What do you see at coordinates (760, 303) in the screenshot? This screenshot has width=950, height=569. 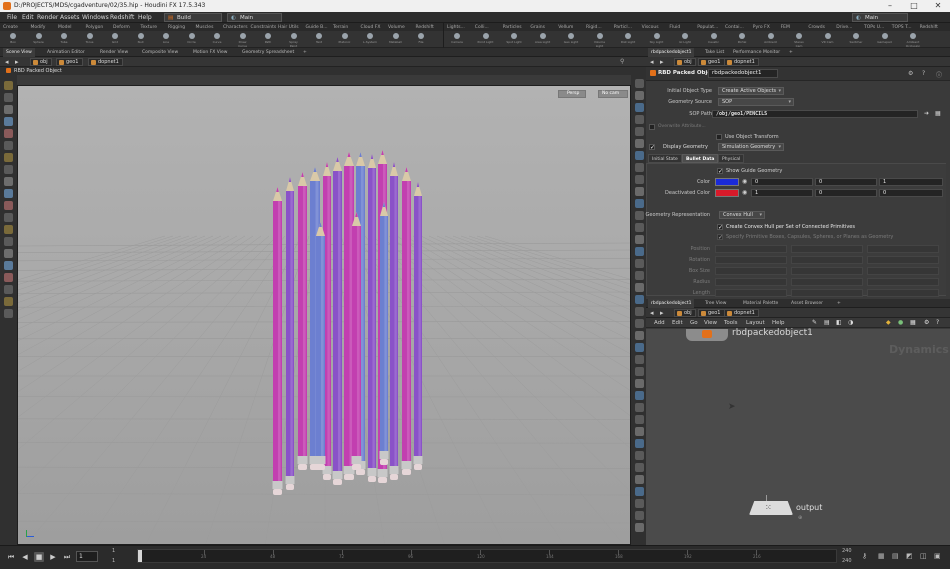 I see `tab-material-palette: Material Palette` at bounding box center [760, 303].